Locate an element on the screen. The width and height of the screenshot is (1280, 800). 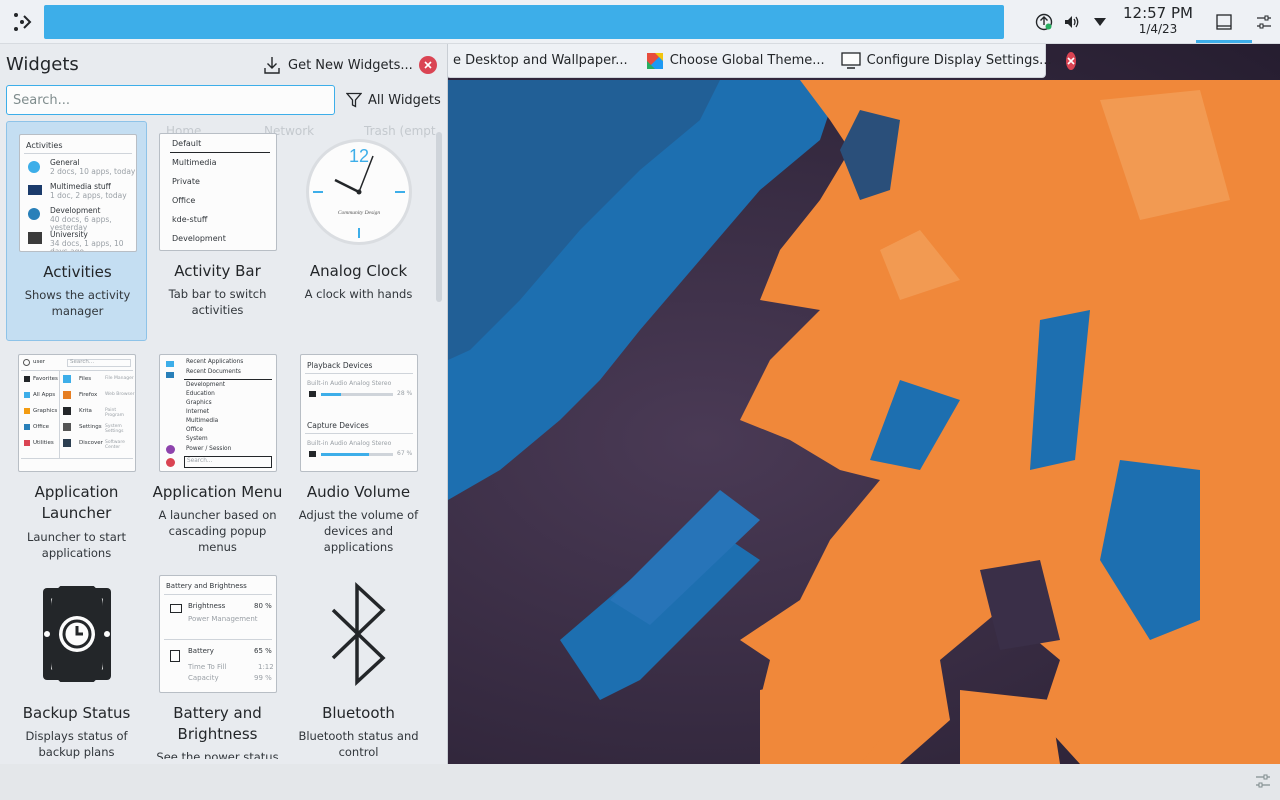
backup-icon is located at coordinates (77, 634).